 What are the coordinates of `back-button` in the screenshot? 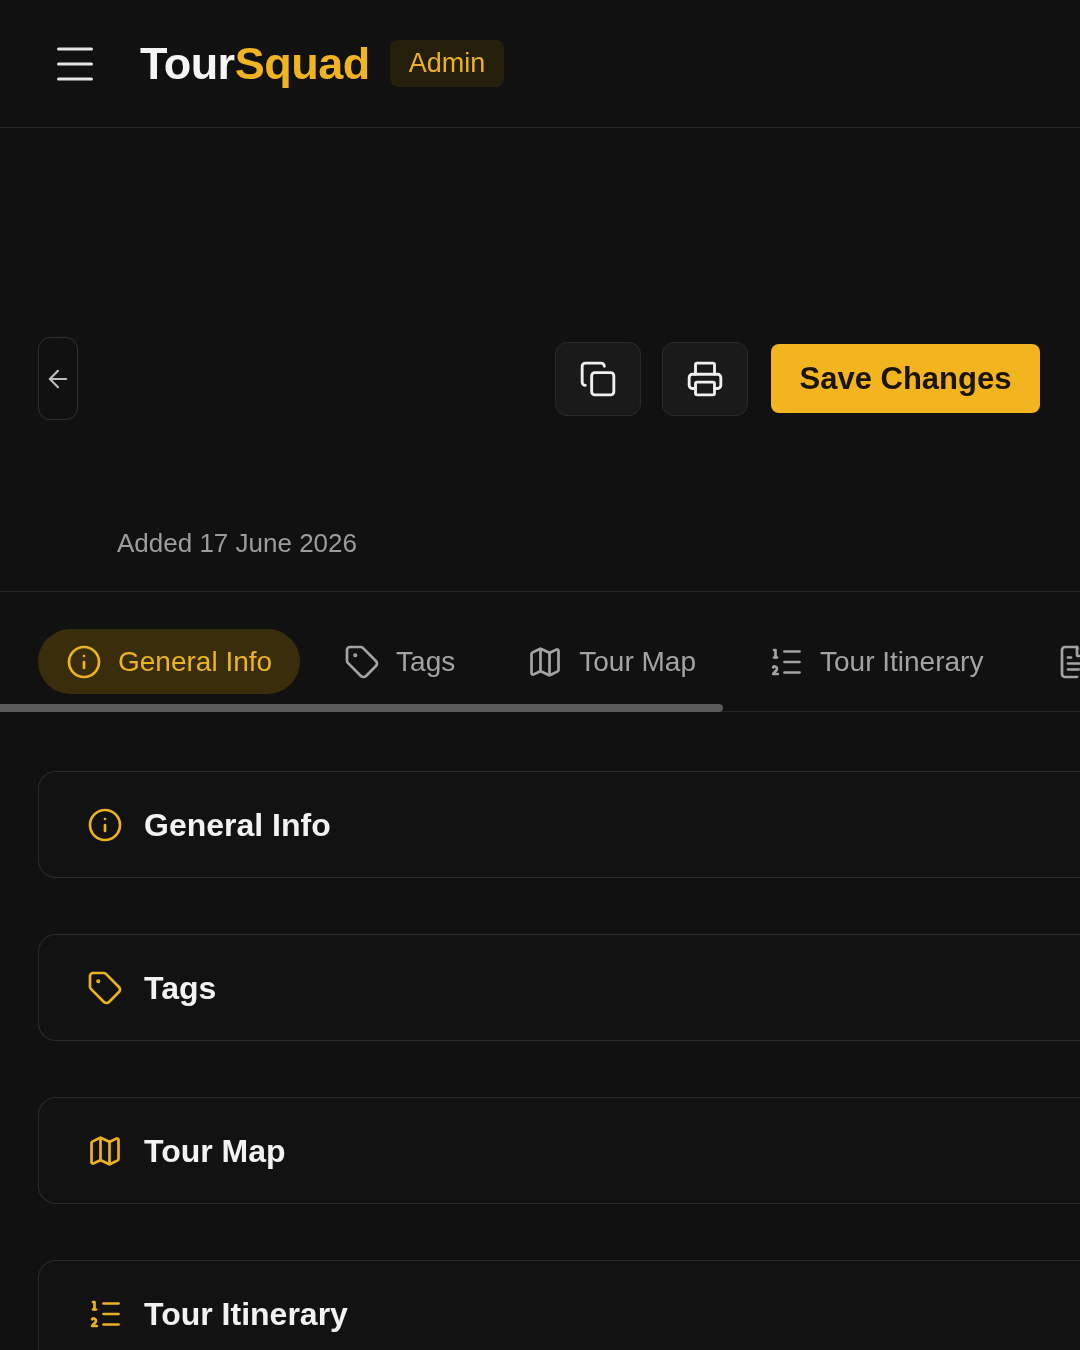 It's located at (58, 378).